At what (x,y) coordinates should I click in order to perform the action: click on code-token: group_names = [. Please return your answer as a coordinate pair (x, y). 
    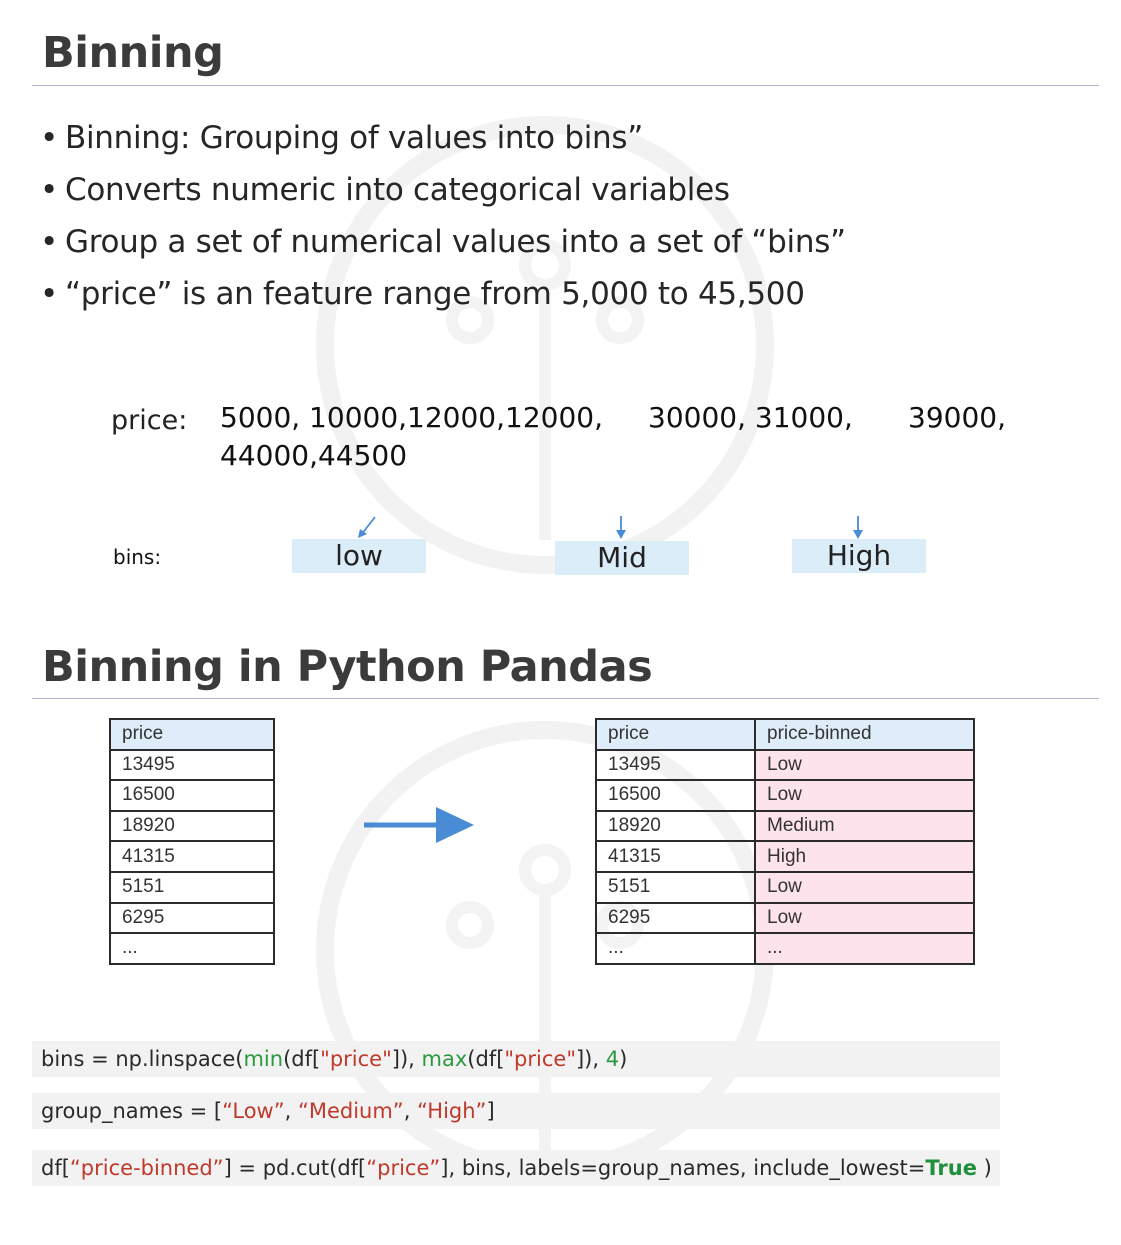
    Looking at the image, I should click on (132, 1111).